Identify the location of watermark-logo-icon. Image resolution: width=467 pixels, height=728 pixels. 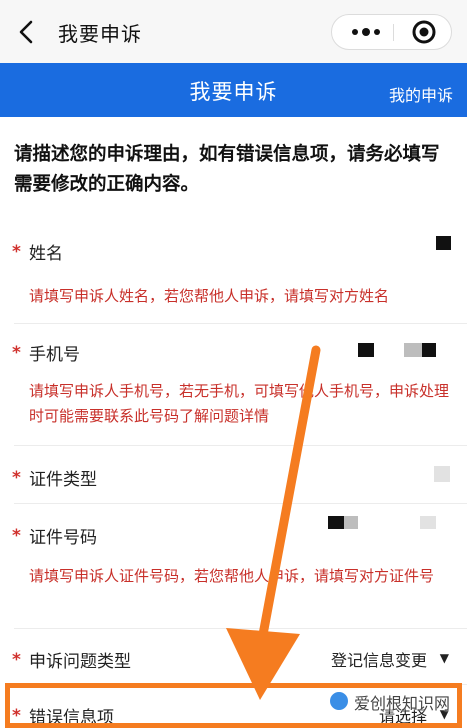
(339, 701).